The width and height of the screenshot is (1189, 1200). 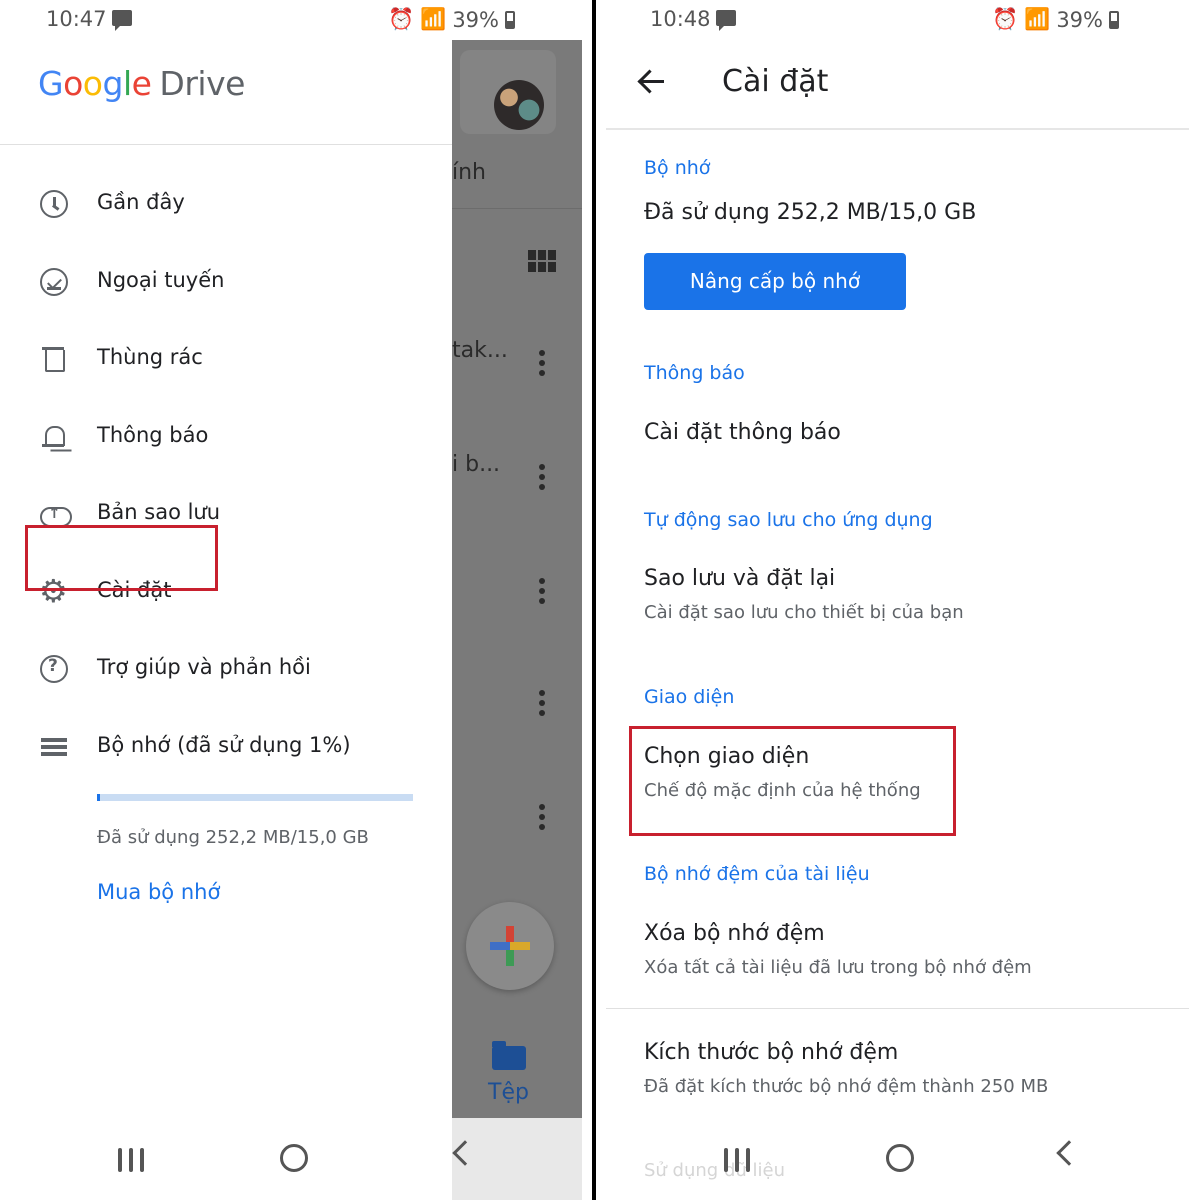 What do you see at coordinates (892, 84) in the screenshot?
I see `app-bar: Cài đặt` at bounding box center [892, 84].